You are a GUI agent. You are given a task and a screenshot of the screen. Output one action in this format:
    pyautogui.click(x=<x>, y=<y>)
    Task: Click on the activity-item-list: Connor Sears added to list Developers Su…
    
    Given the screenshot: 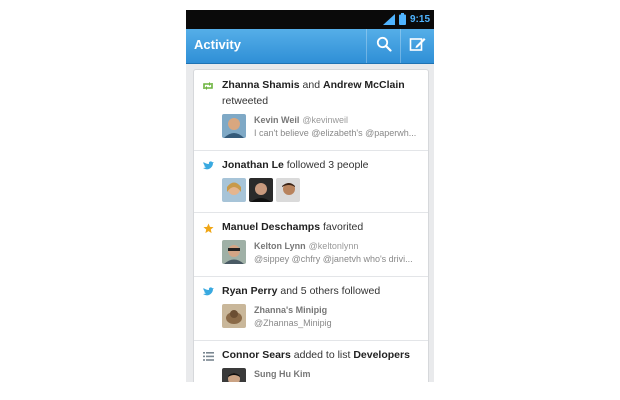 What is the action you would take?
    pyautogui.click(x=311, y=361)
    